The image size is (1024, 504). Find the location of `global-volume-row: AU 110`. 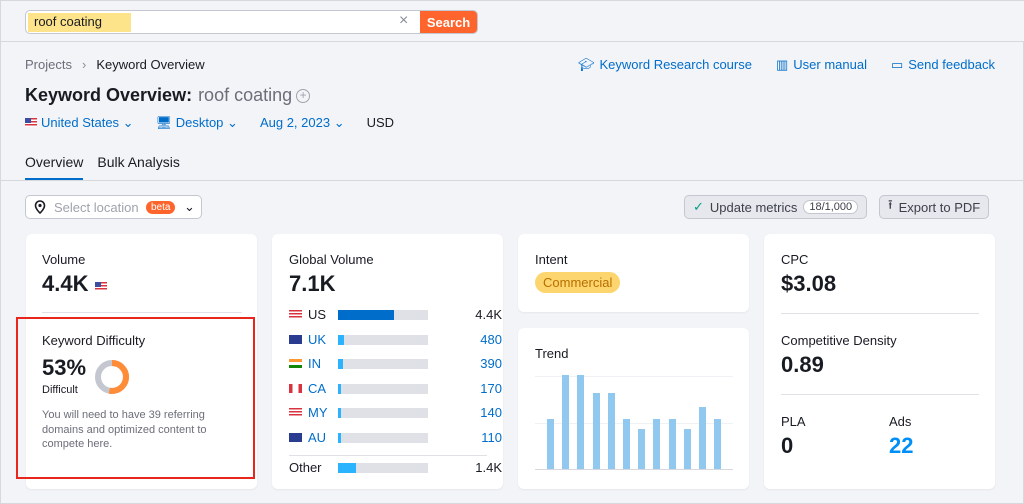

global-volume-row: AU 110 is located at coordinates (395, 437).